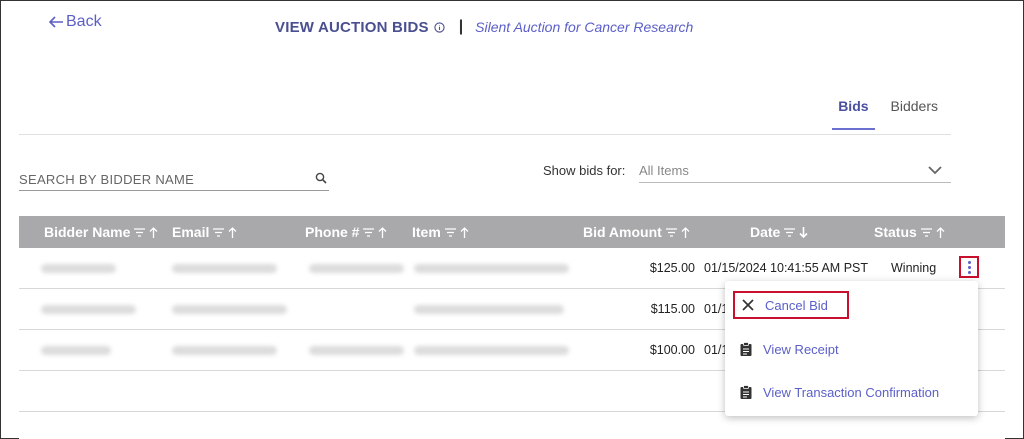  I want to click on sort-down-icon, so click(803, 232).